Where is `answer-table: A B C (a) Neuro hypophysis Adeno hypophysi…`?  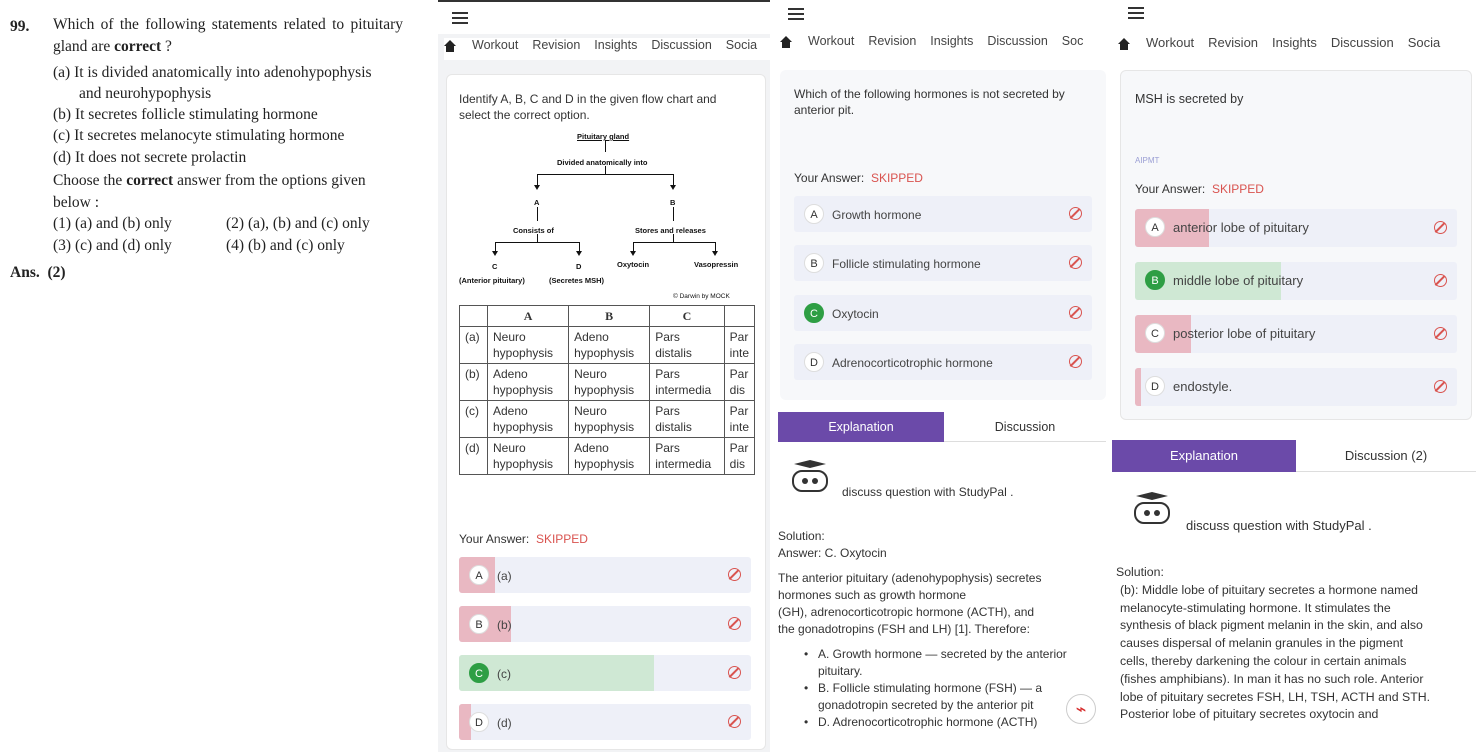
answer-table: A B C (a) Neuro hypophysis Adeno hypophysi… is located at coordinates (607, 390).